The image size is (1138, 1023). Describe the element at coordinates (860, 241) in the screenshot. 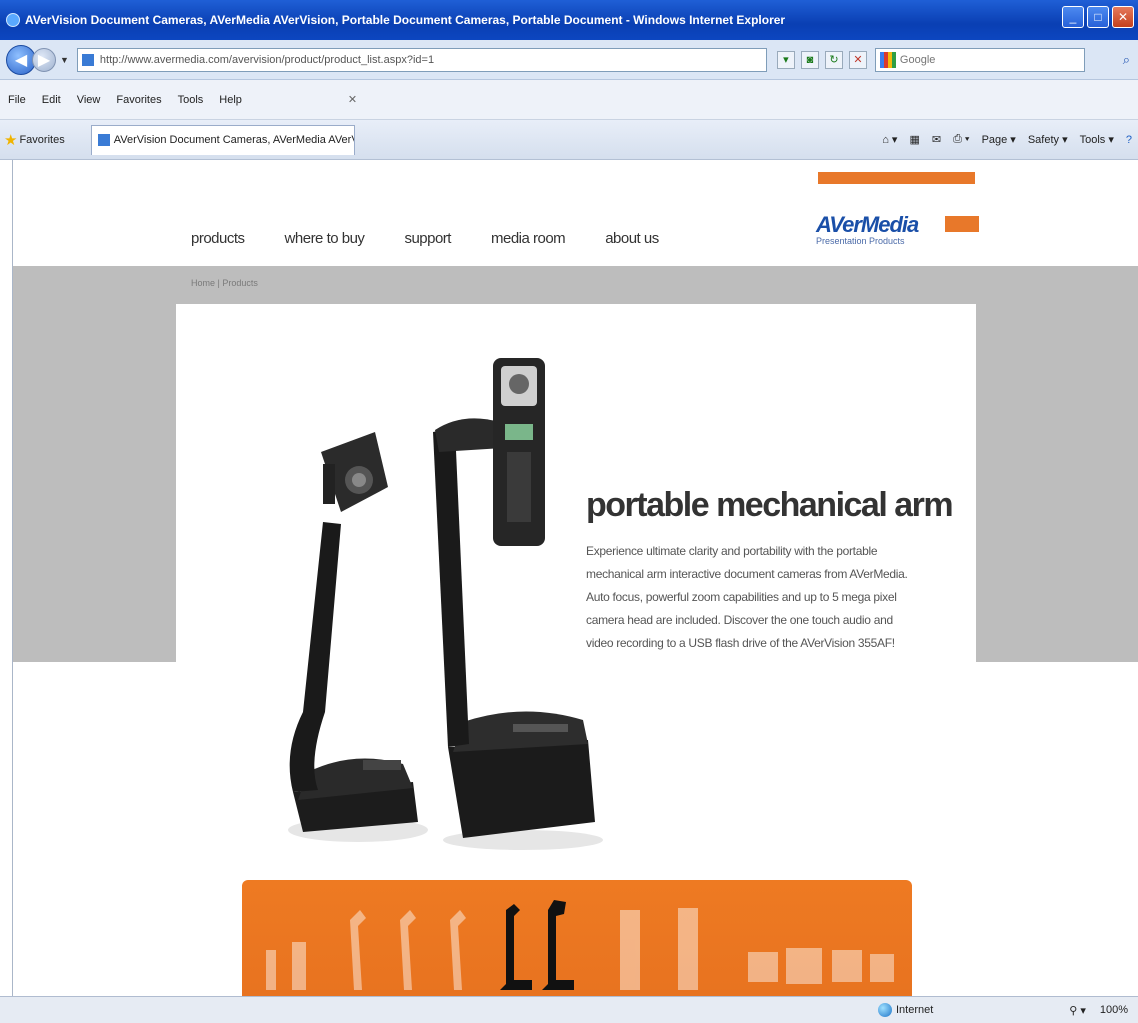

I see `logo-subtitle: Presentation Products` at that location.